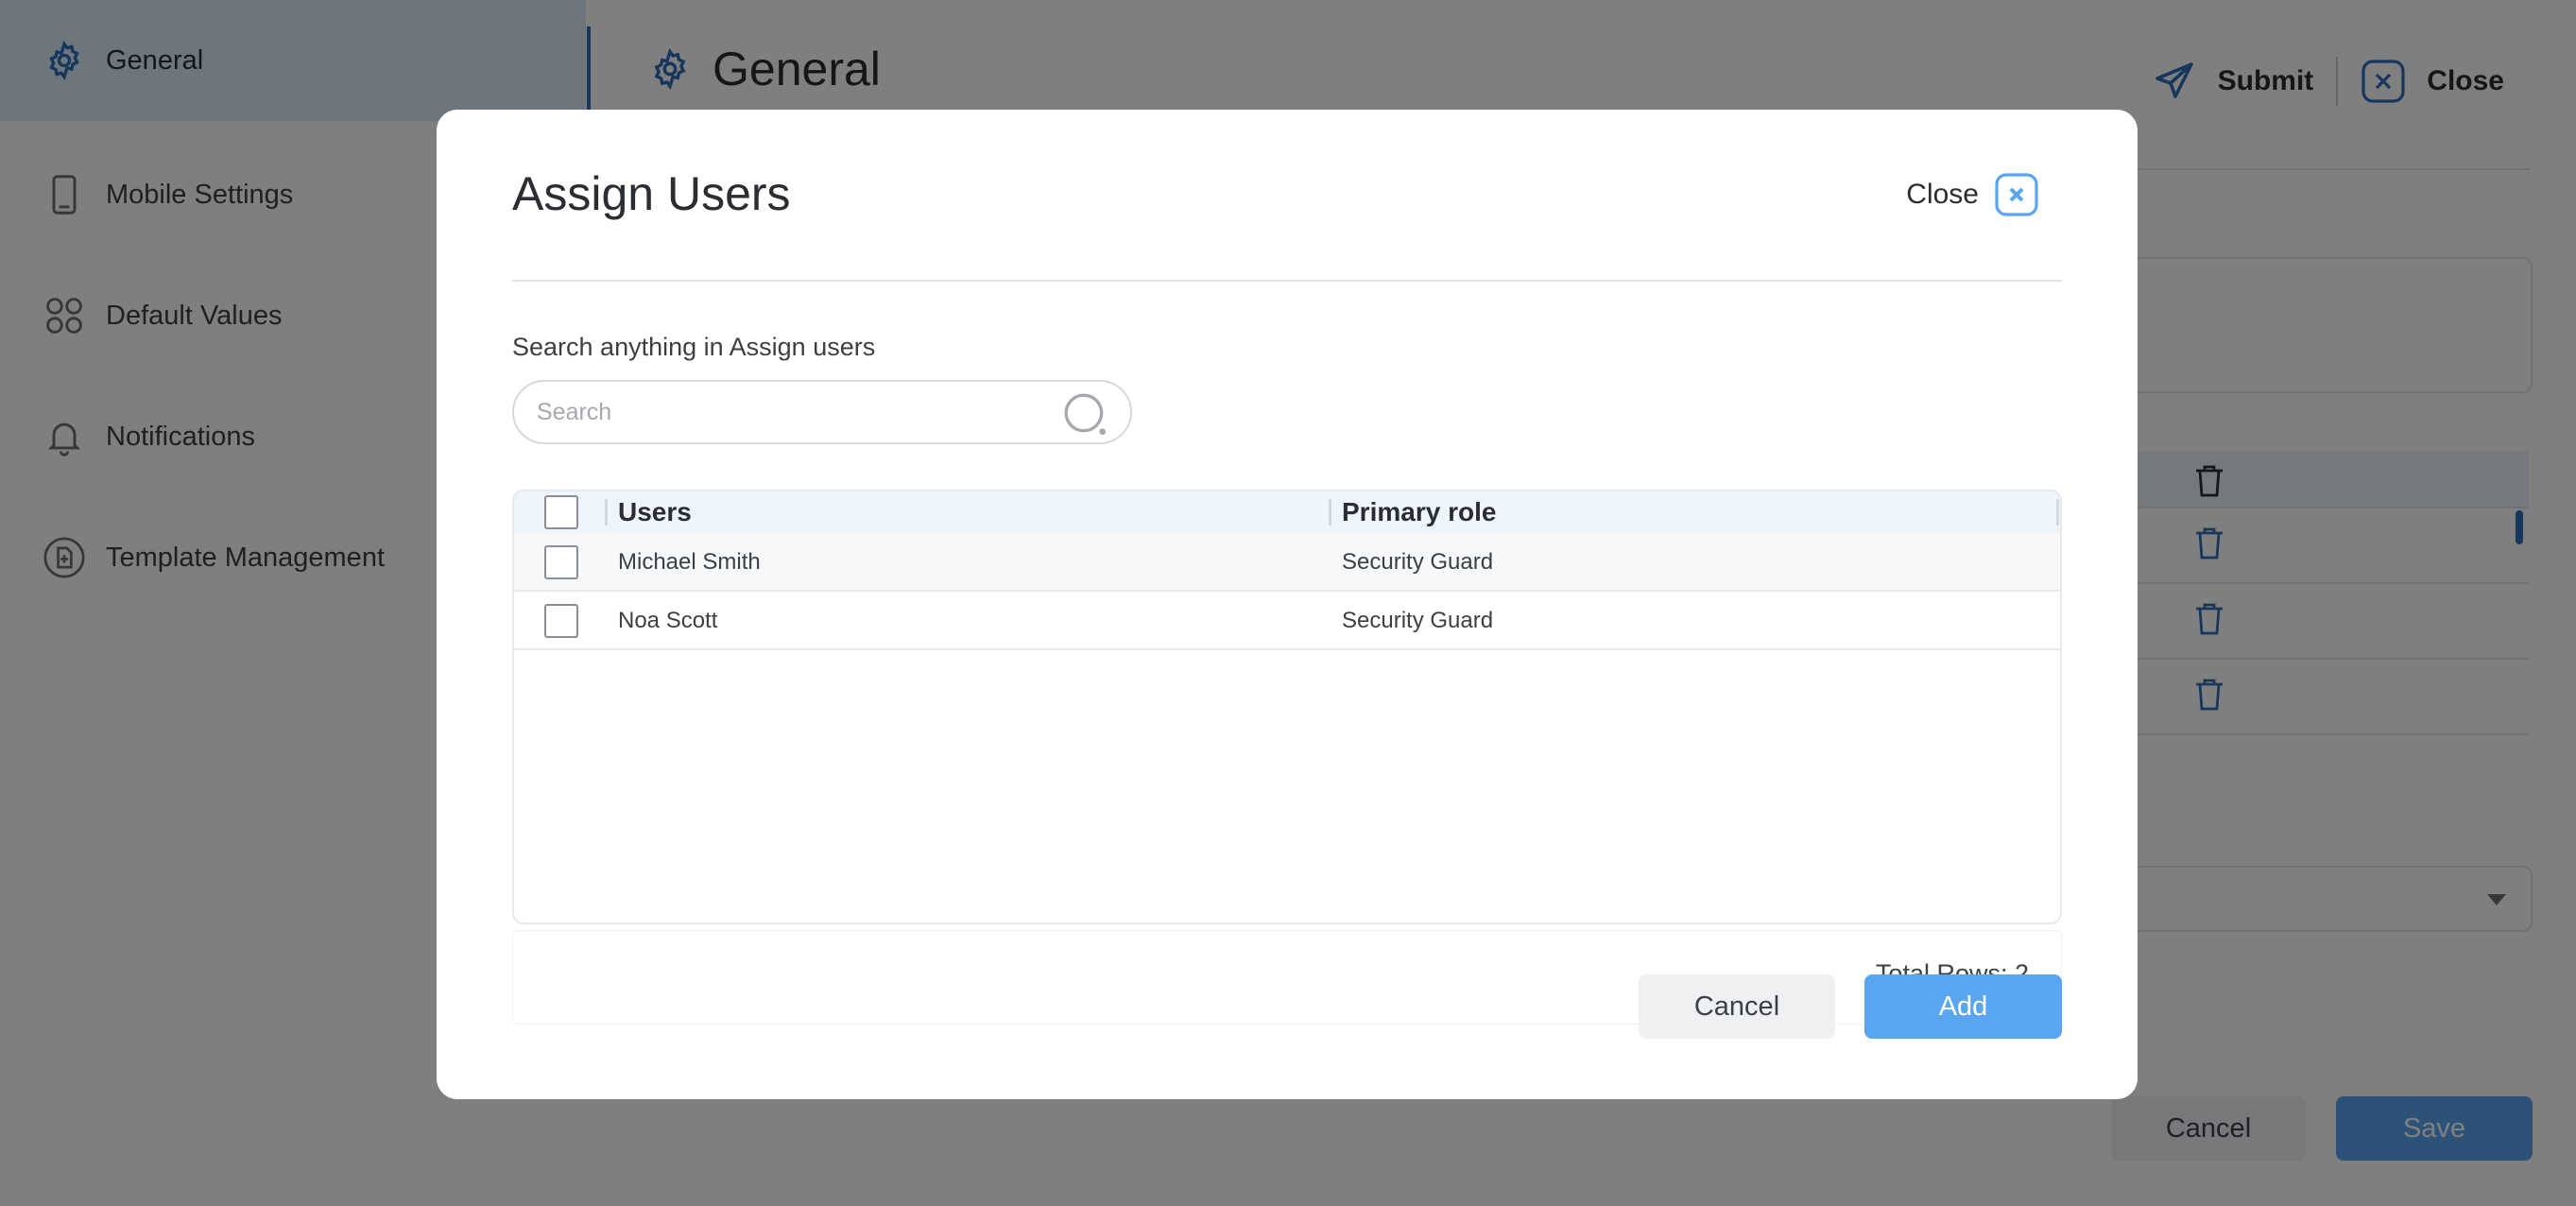 The height and width of the screenshot is (1206, 2576). What do you see at coordinates (1942, 194) in the screenshot?
I see `close-label: Close` at bounding box center [1942, 194].